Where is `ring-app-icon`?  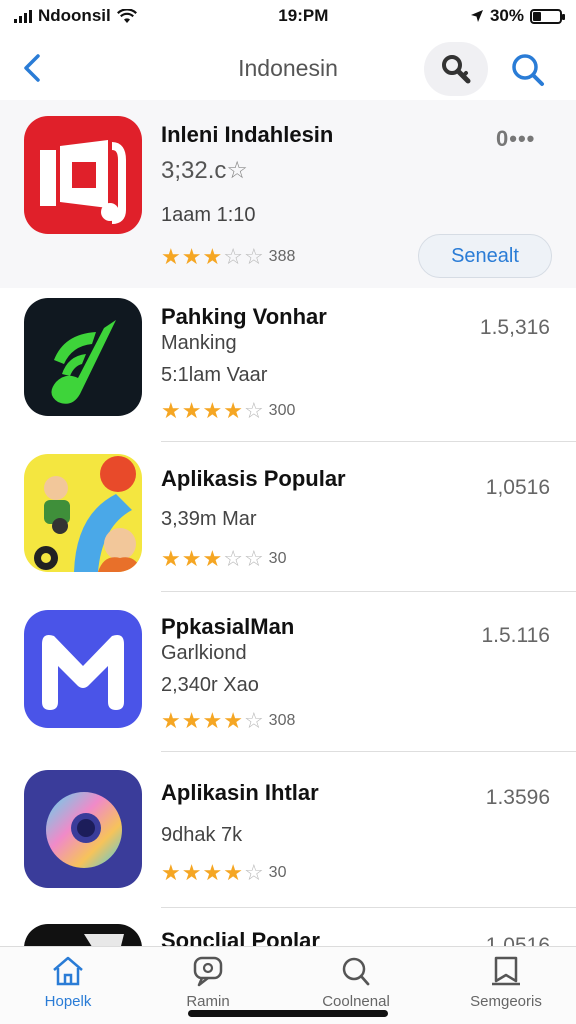
ring-app-icon is located at coordinates (83, 829).